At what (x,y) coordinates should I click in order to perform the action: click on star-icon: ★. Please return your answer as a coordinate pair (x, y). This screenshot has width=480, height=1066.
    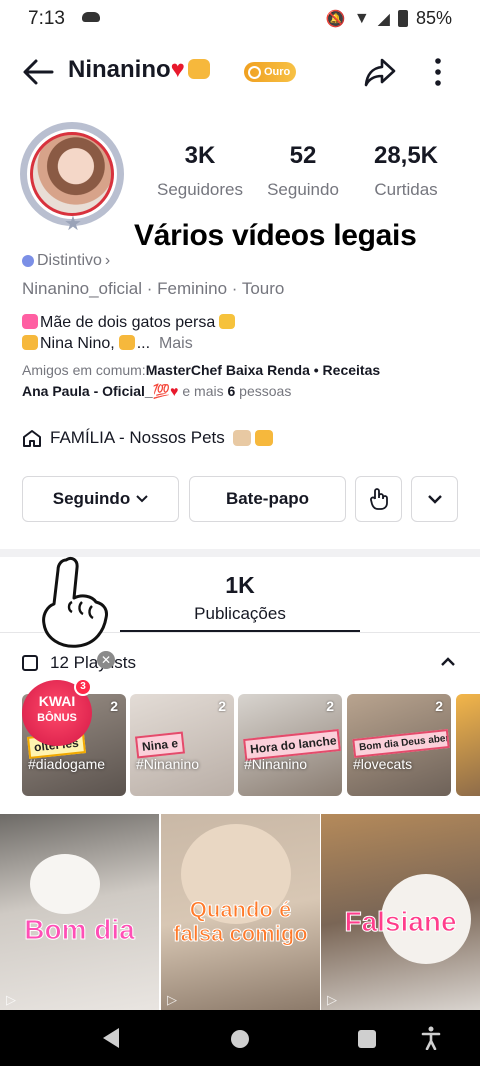
    Looking at the image, I should click on (73, 224).